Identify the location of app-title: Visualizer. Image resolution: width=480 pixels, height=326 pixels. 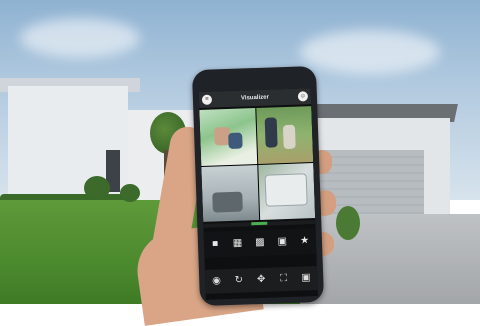
(254, 98).